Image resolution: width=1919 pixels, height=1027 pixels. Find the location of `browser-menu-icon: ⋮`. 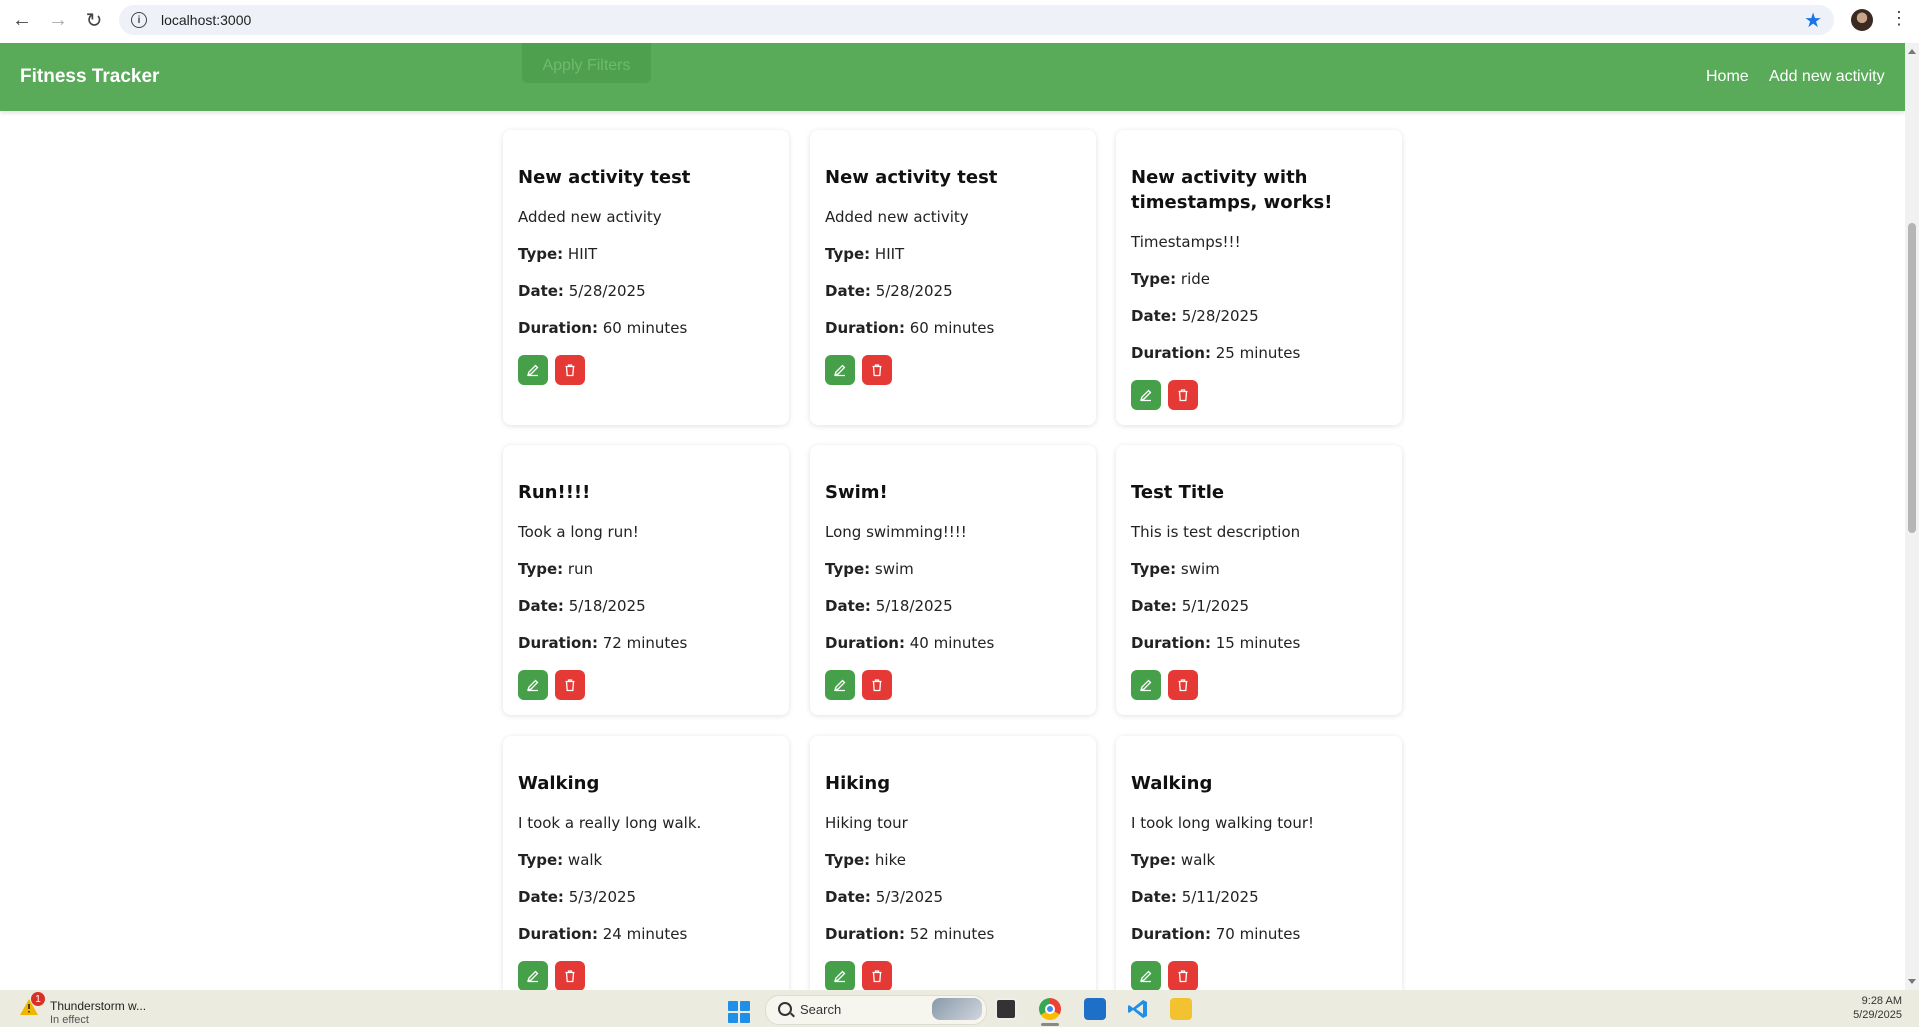

browser-menu-icon: ⋮ is located at coordinates (1899, 18).